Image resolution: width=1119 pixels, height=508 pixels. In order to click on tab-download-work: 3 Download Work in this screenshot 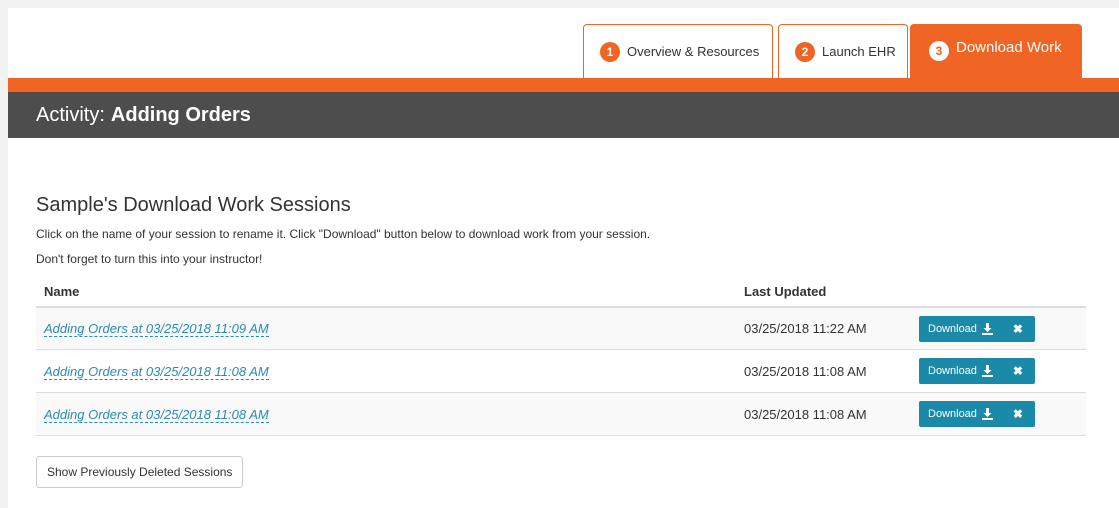, I will do `click(996, 51)`.